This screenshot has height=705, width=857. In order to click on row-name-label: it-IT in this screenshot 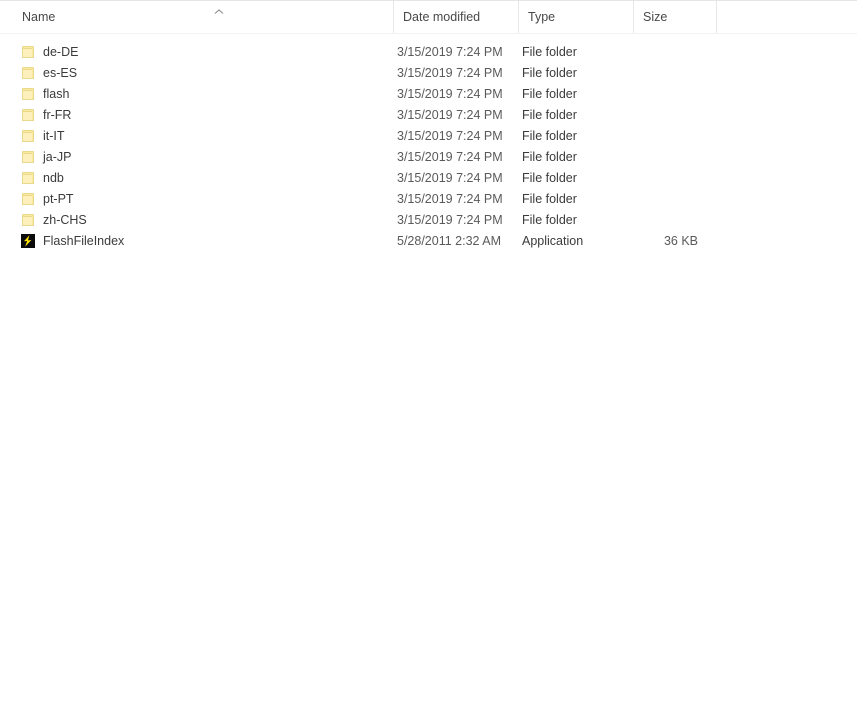, I will do `click(54, 135)`.